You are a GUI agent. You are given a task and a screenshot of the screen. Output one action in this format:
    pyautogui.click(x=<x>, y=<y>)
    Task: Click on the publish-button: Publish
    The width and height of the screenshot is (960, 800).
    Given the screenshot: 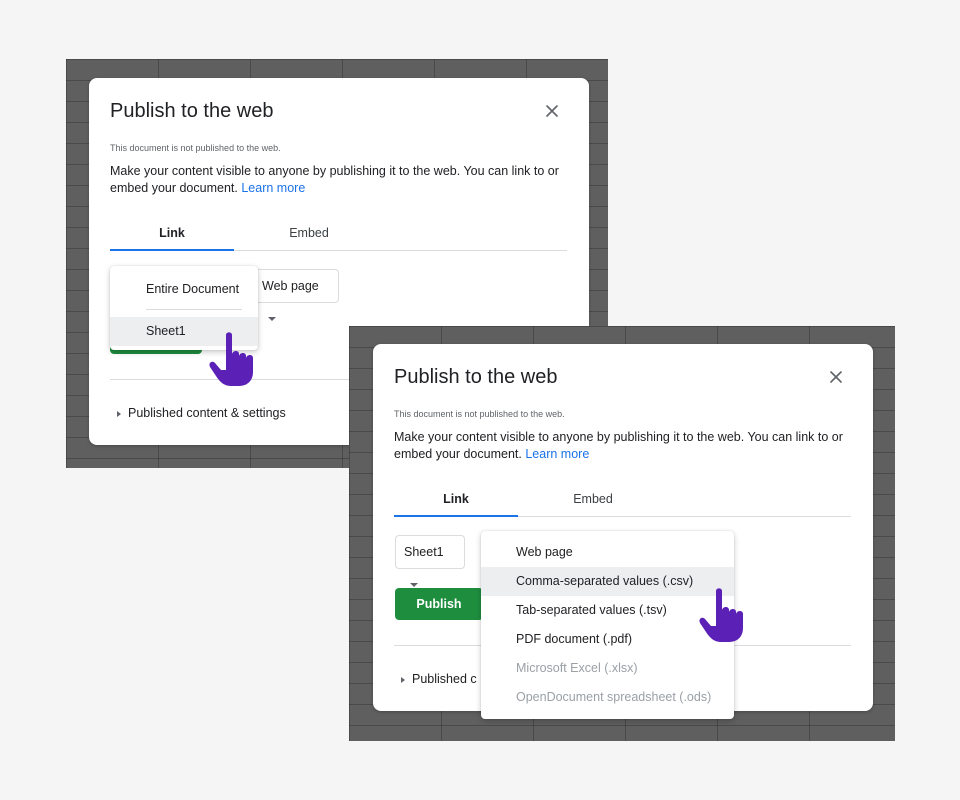 What is the action you would take?
    pyautogui.click(x=439, y=604)
    